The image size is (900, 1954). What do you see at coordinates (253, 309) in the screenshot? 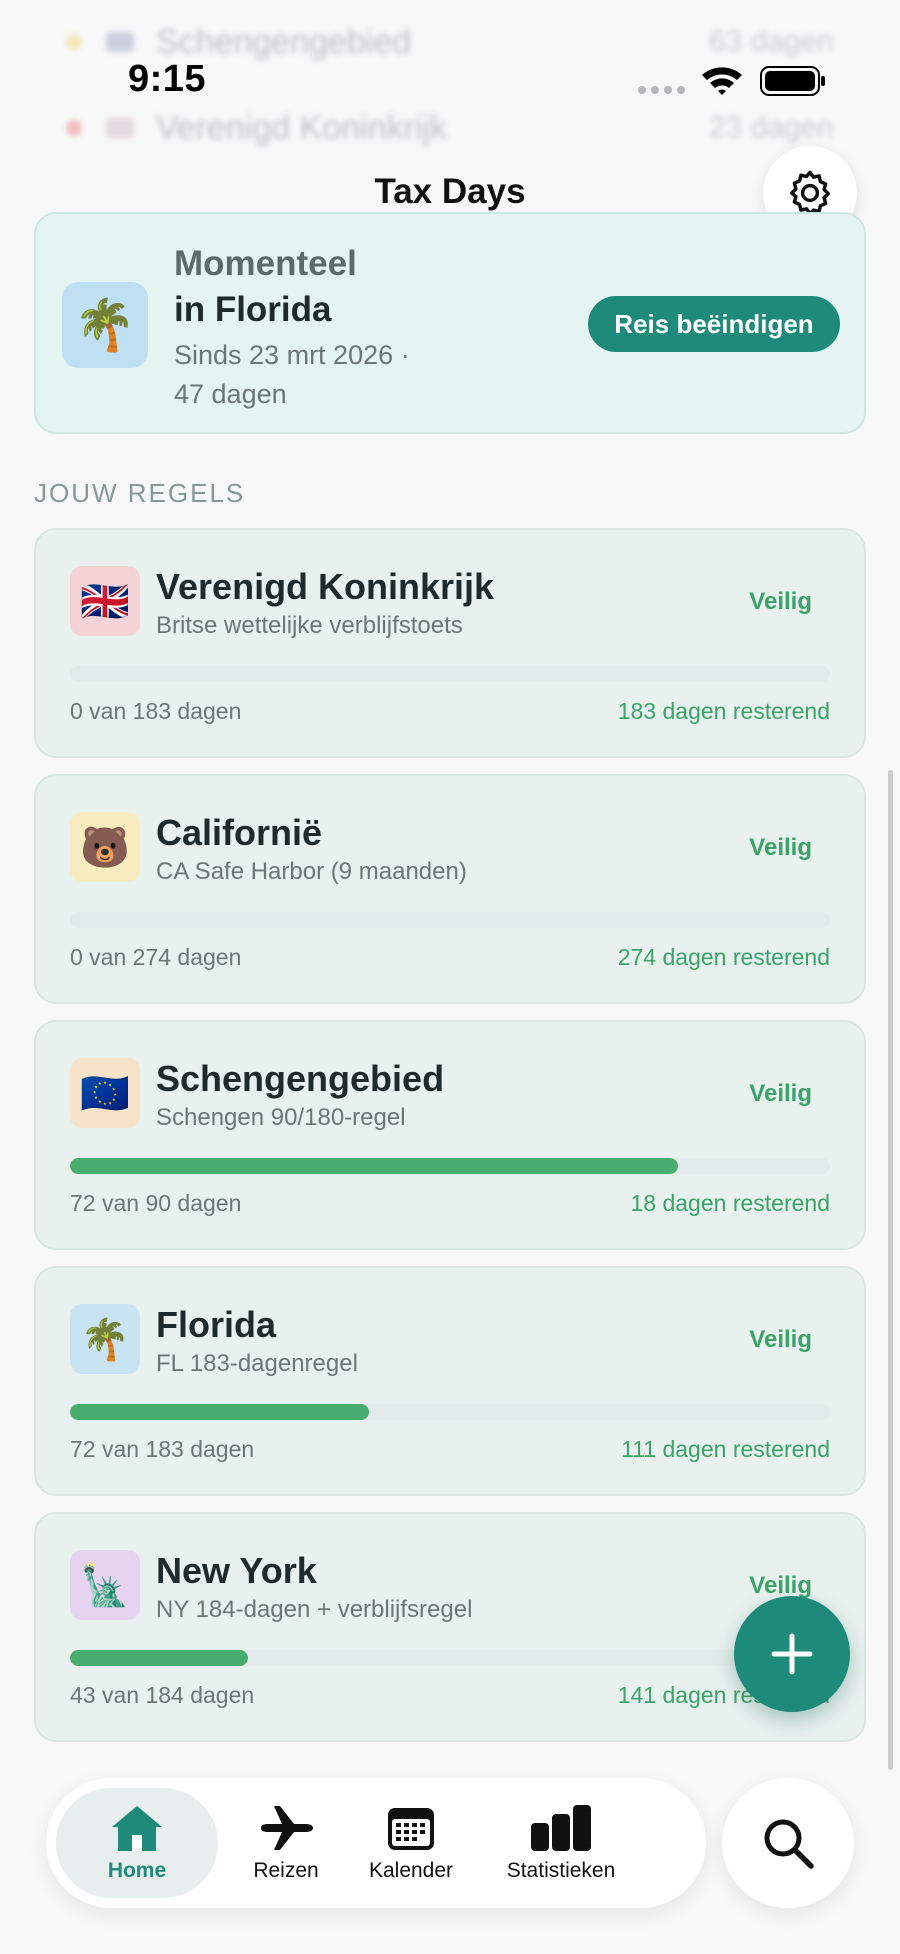
I see `current-place: in Florida` at bounding box center [253, 309].